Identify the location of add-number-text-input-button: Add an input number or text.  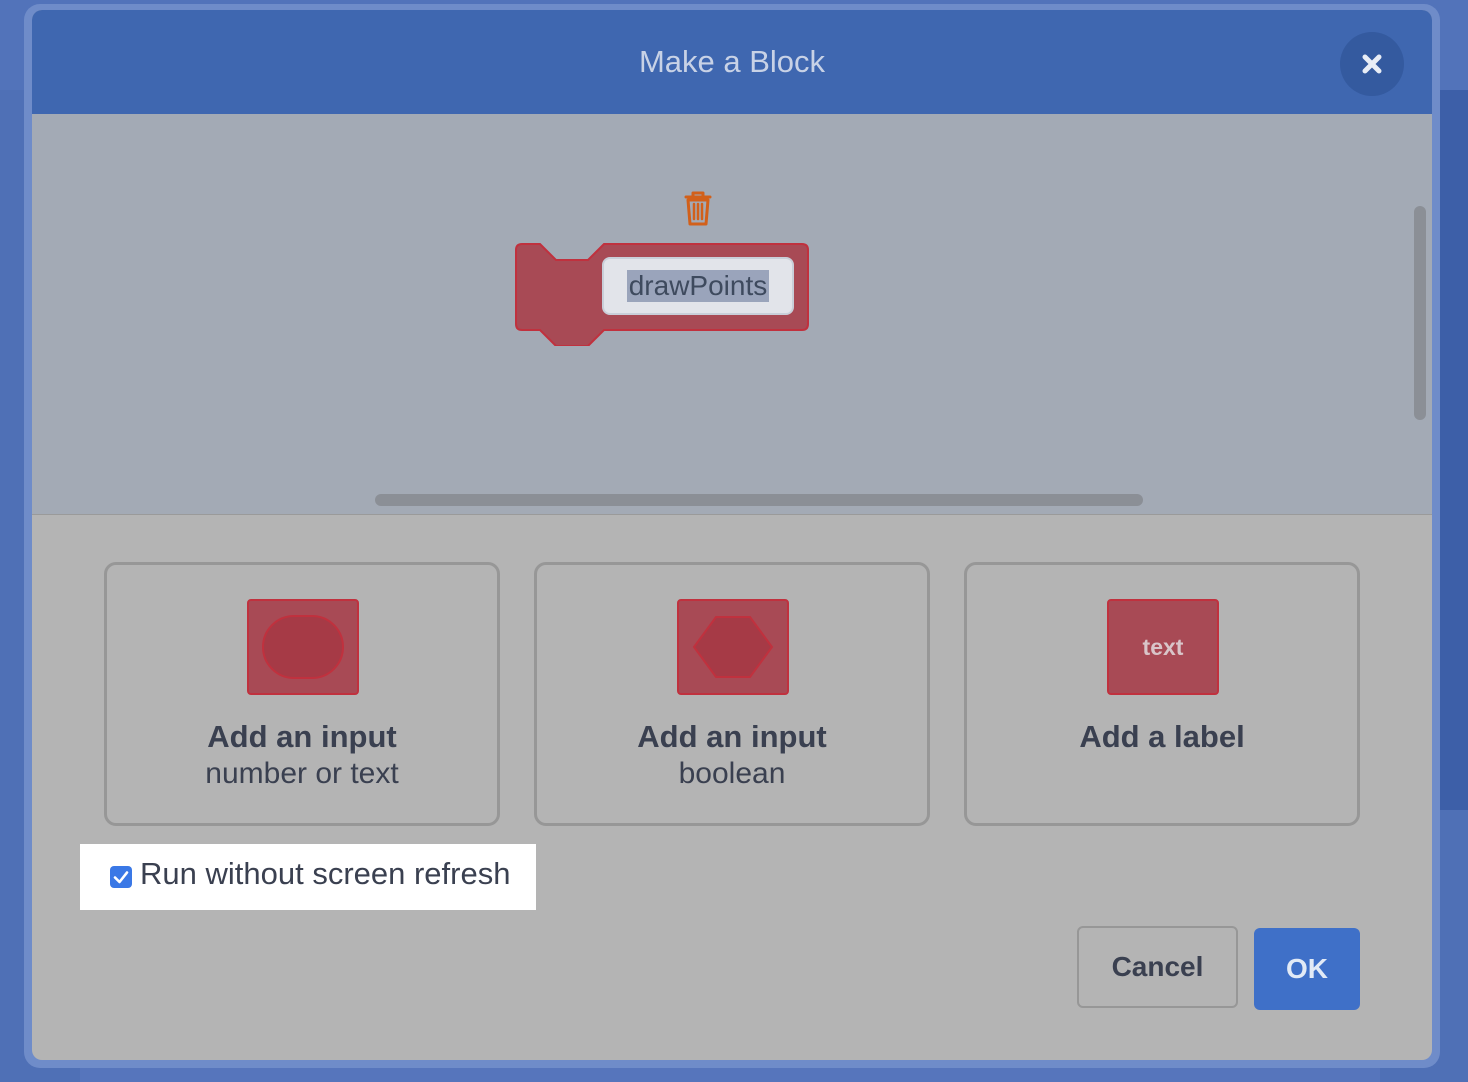
(302, 694).